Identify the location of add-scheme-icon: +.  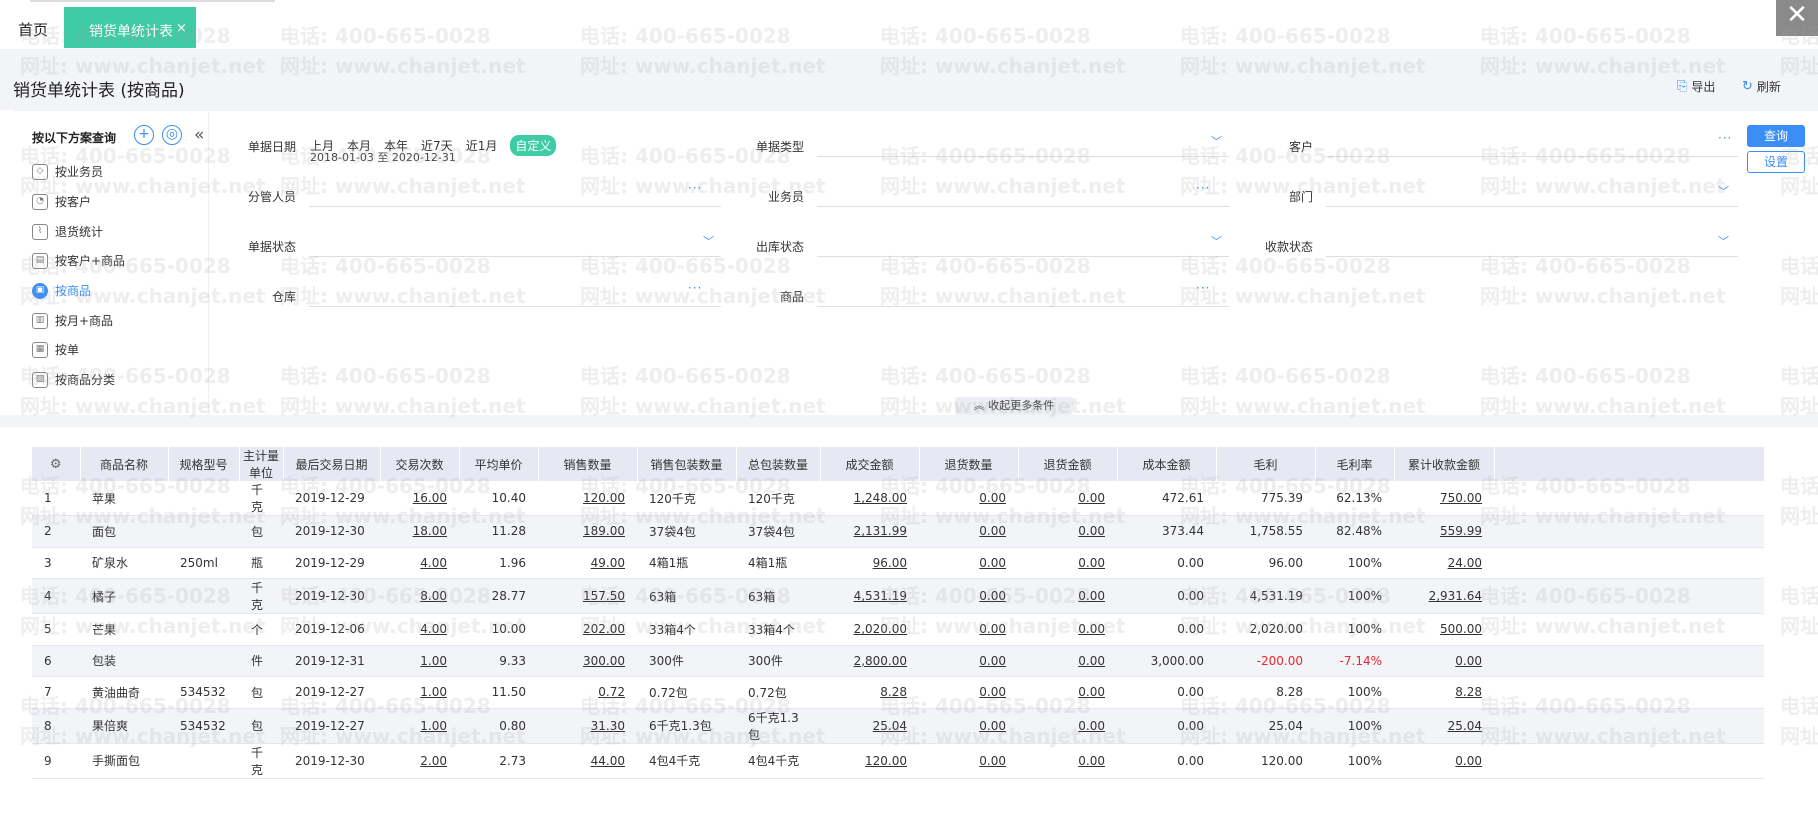
(144, 135).